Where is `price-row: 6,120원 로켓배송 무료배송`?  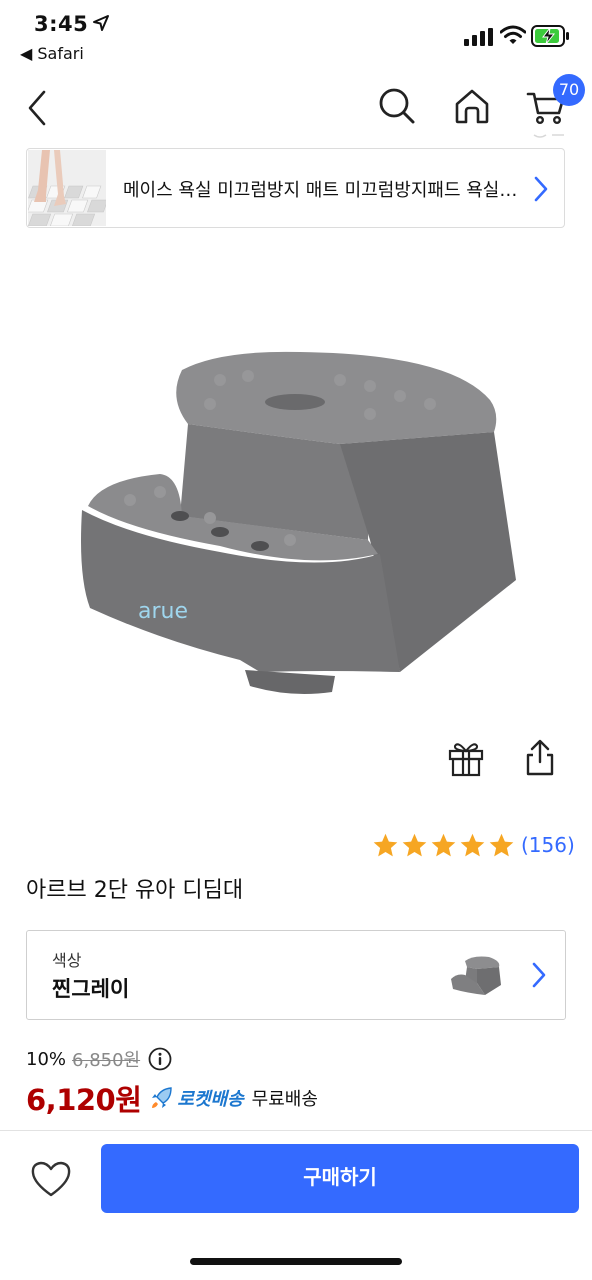
price-row: 6,120원 로켓배송 무료배송 is located at coordinates (172, 1098).